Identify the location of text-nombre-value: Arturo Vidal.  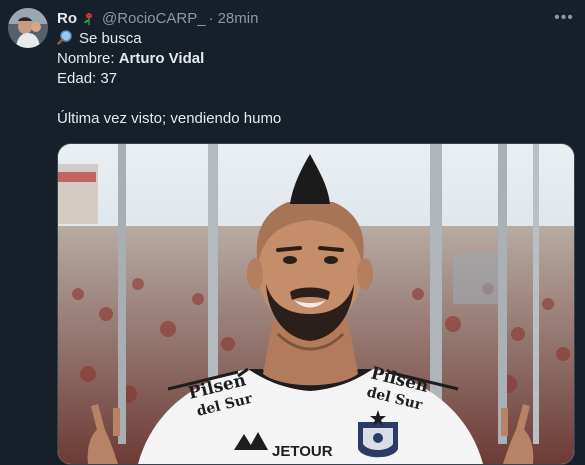
(161, 58).